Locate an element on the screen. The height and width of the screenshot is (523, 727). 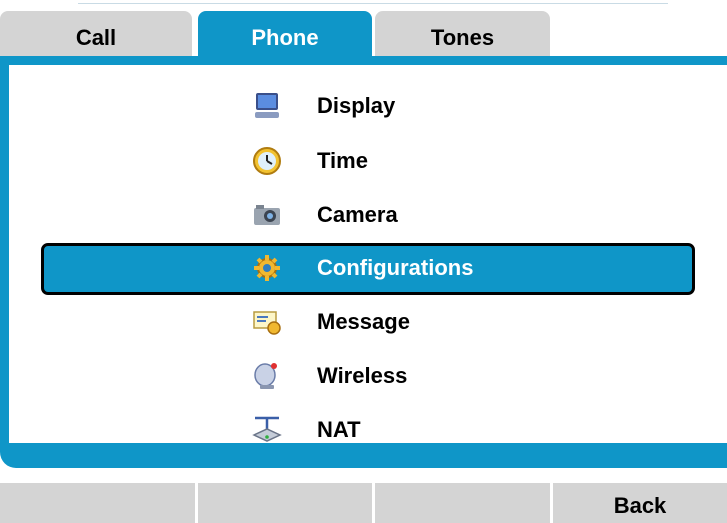
menu-item-label: Configurations is located at coordinates (395, 267).